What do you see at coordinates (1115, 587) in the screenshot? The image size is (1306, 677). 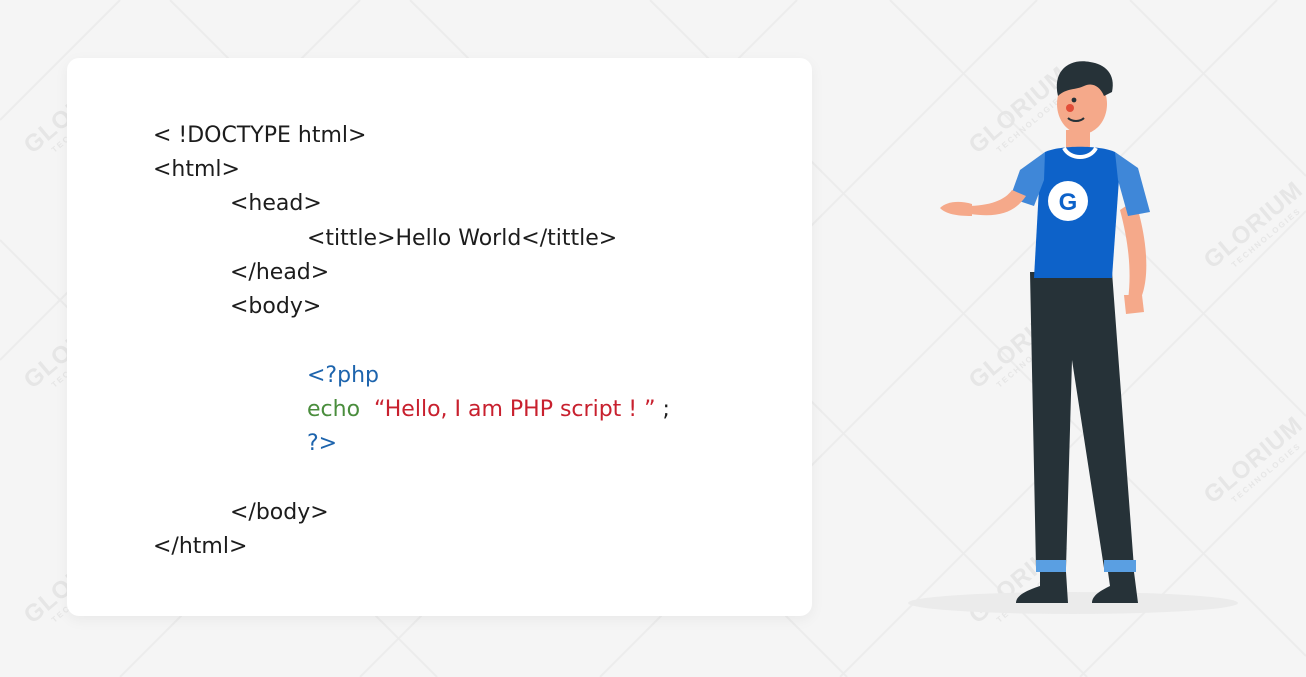 I see `right-shoe` at bounding box center [1115, 587].